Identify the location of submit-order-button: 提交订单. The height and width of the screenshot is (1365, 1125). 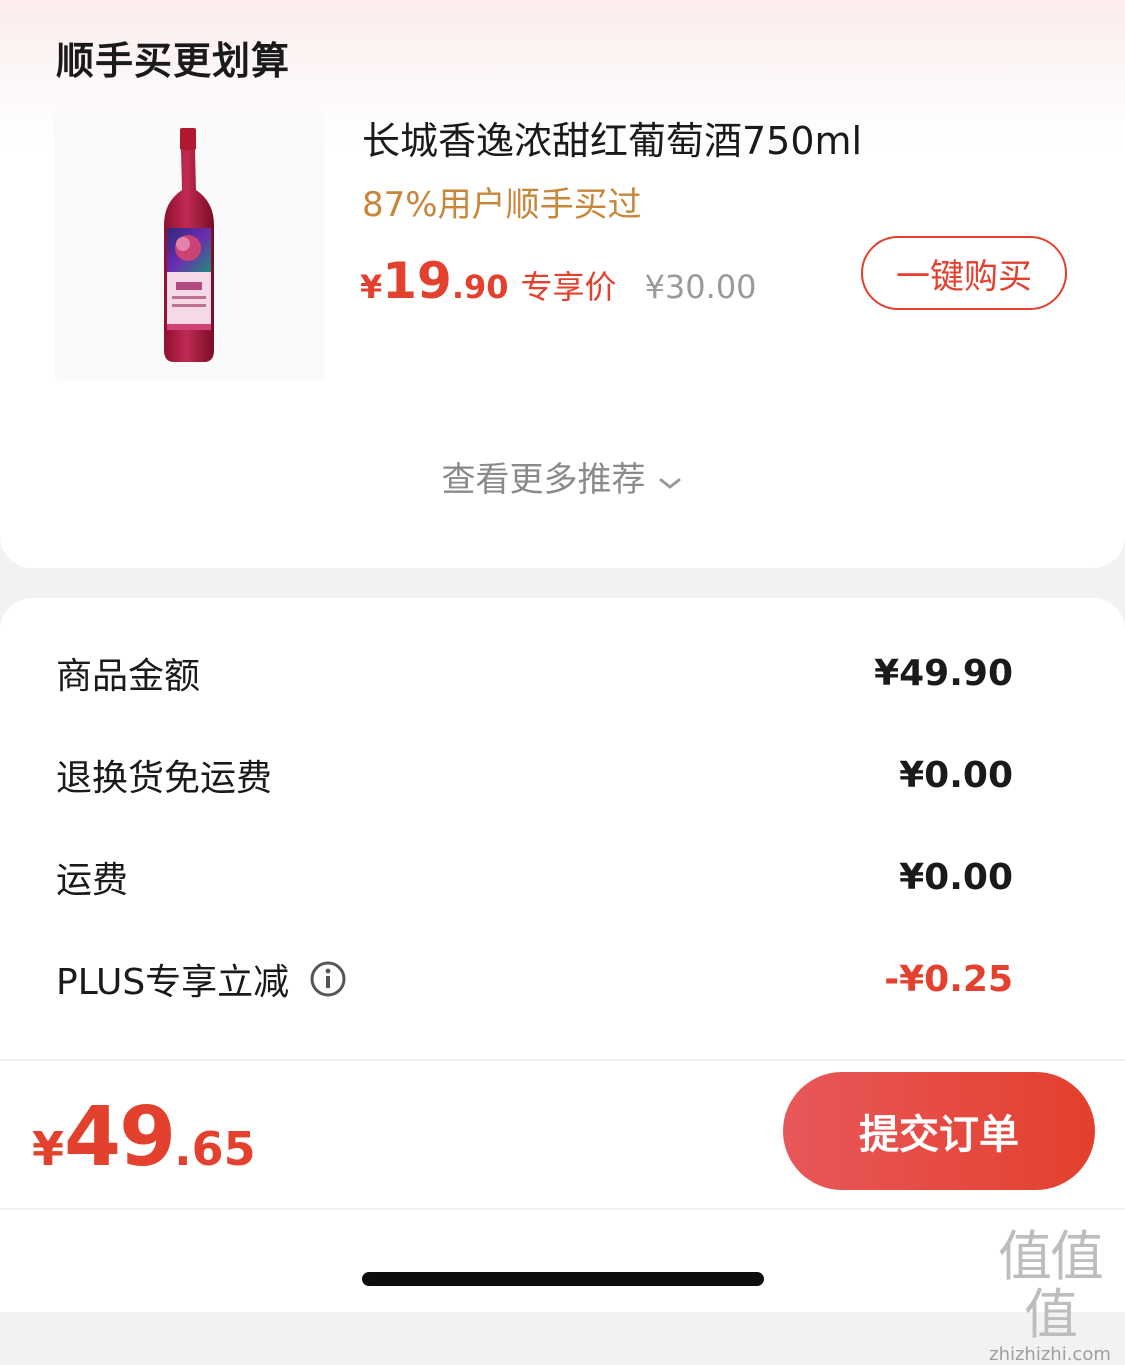
(939, 1131).